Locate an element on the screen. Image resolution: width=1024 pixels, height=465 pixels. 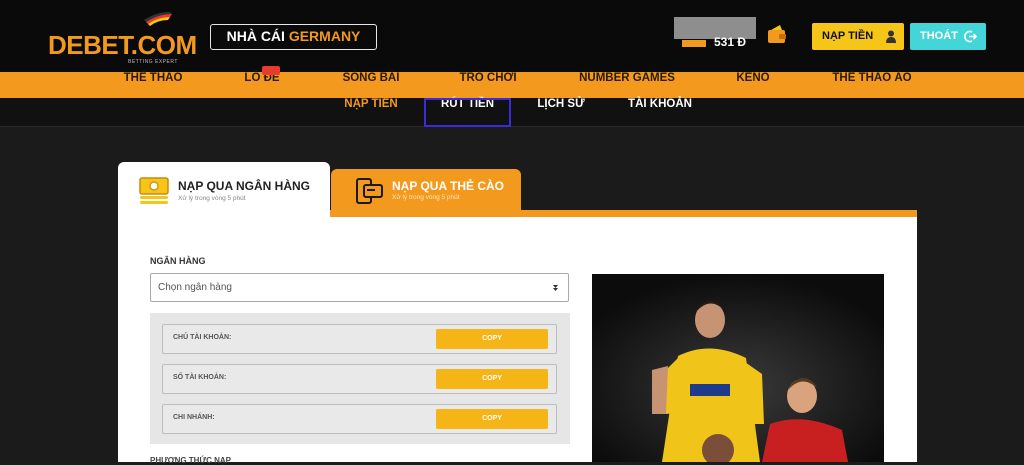
bank-icon is located at coordinates (154, 190).